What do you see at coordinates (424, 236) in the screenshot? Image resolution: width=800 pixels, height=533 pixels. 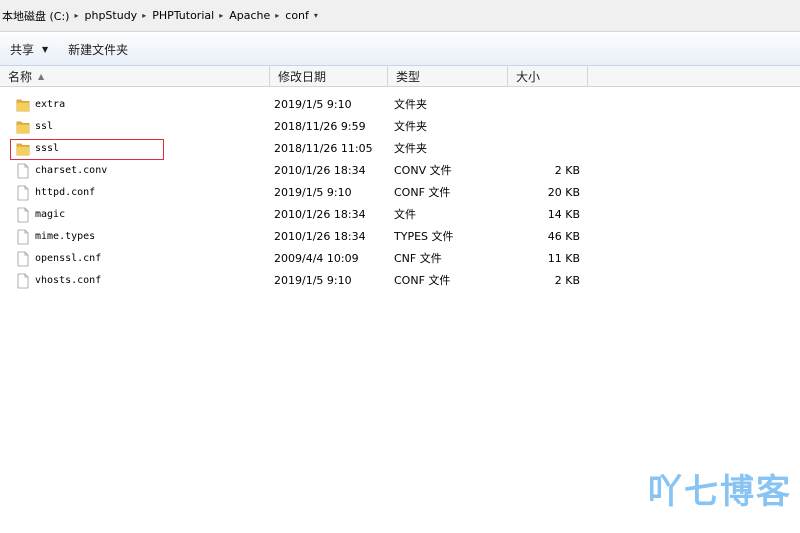 I see `file-type: TYPES 文件` at bounding box center [424, 236].